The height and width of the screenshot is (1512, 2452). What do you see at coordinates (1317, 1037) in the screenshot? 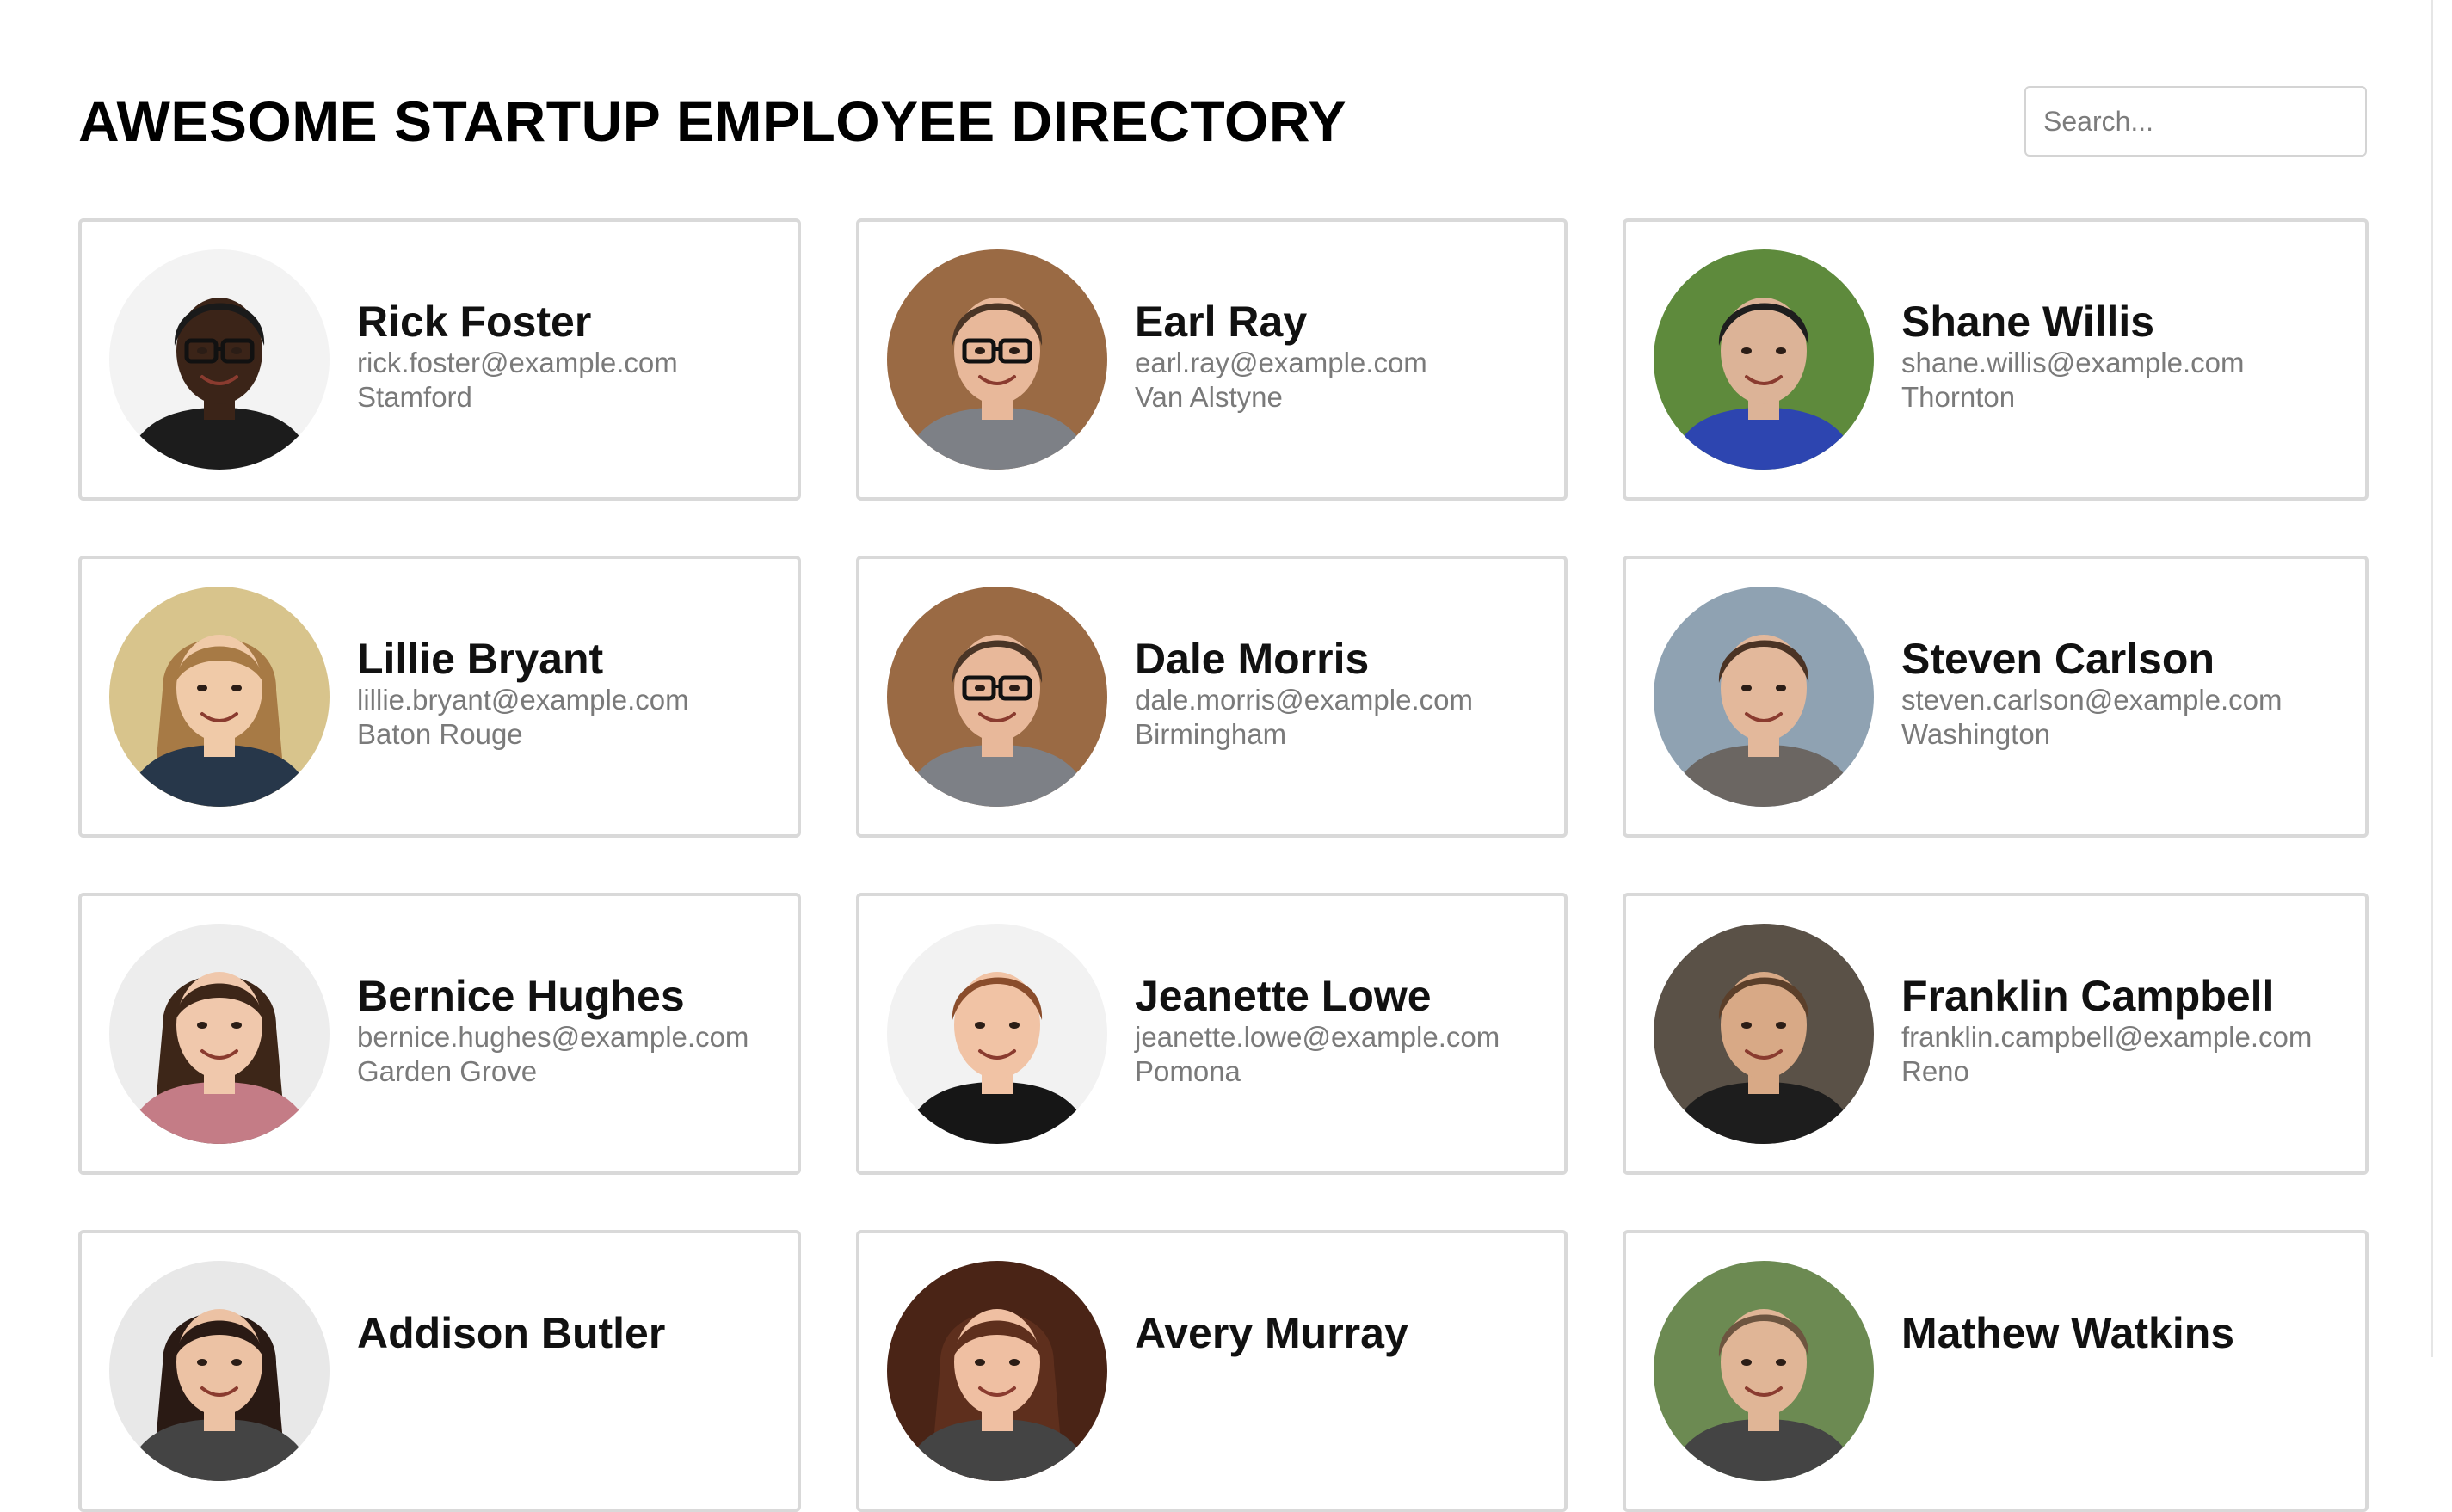
I see `employee-email: jeanette.lowe@example.com` at bounding box center [1317, 1037].